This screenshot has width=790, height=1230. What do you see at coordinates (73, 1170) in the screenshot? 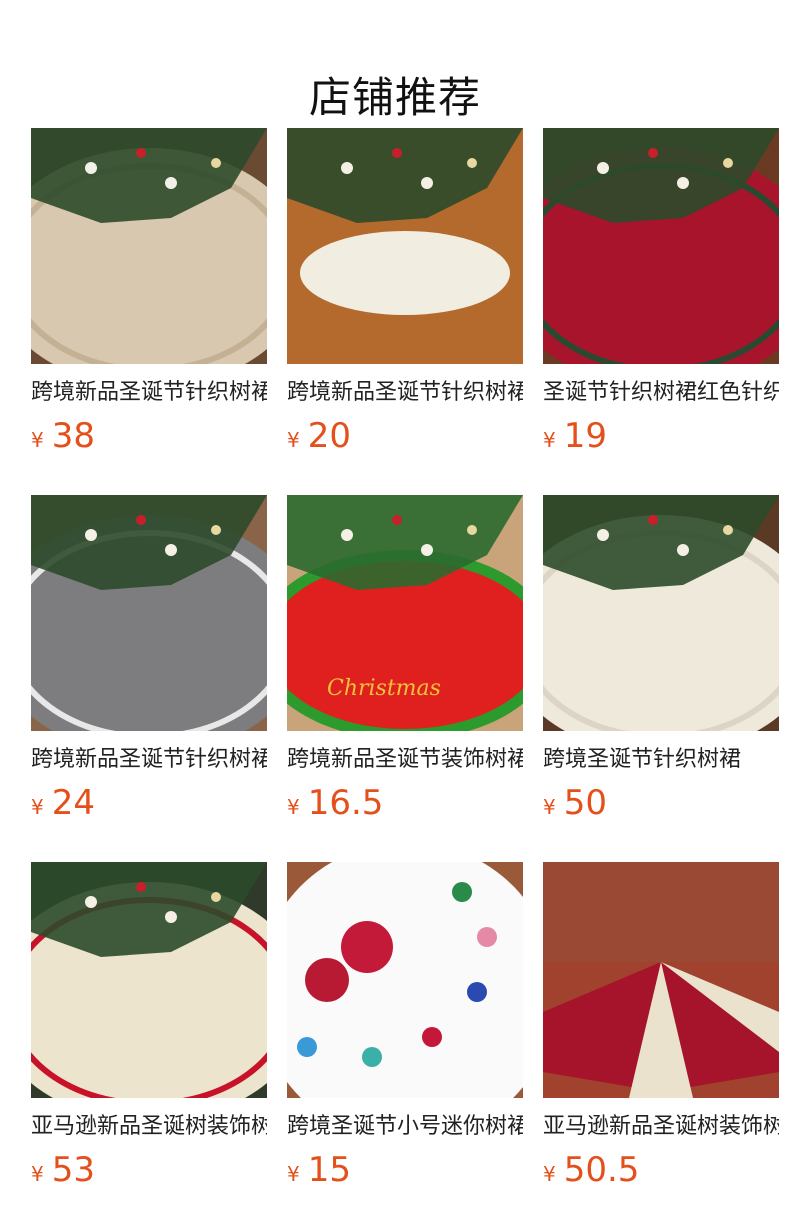
I see `price-value: 53` at bounding box center [73, 1170].